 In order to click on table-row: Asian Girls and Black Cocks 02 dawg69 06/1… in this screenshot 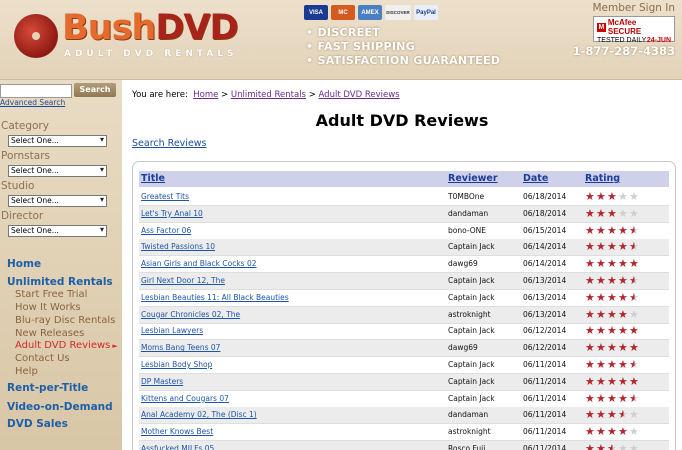, I will do `click(404, 265)`.